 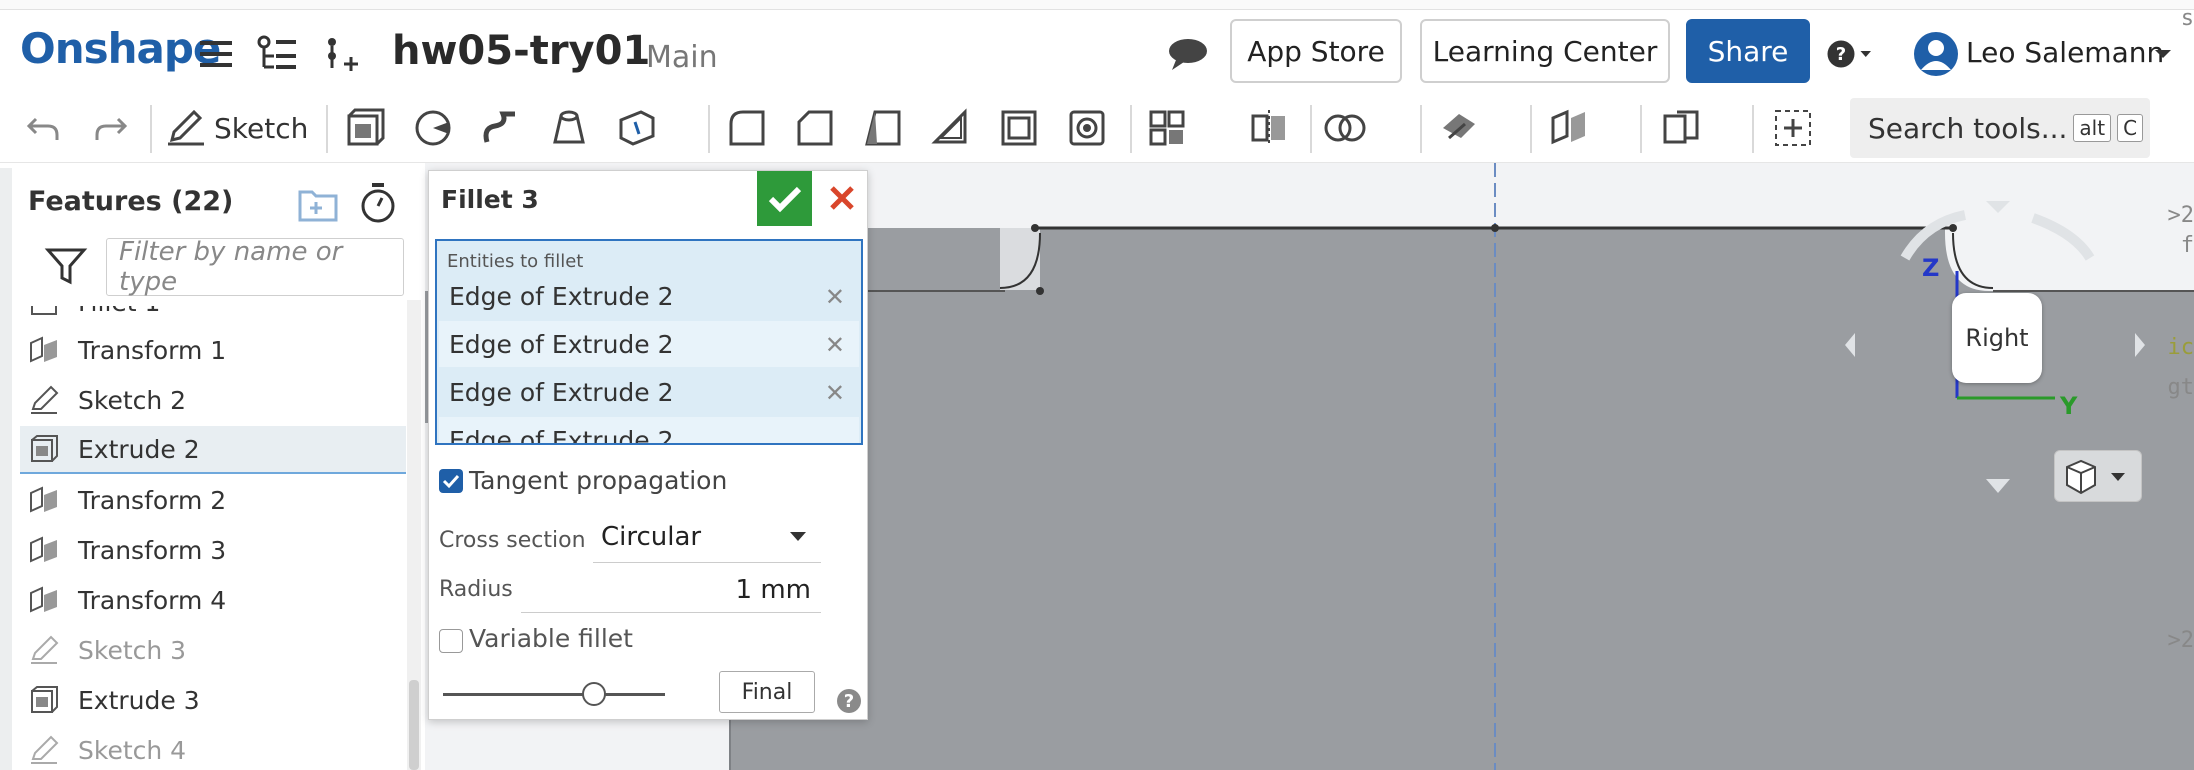 What do you see at coordinates (476, 589) in the screenshot?
I see `radius-label: Radius` at bounding box center [476, 589].